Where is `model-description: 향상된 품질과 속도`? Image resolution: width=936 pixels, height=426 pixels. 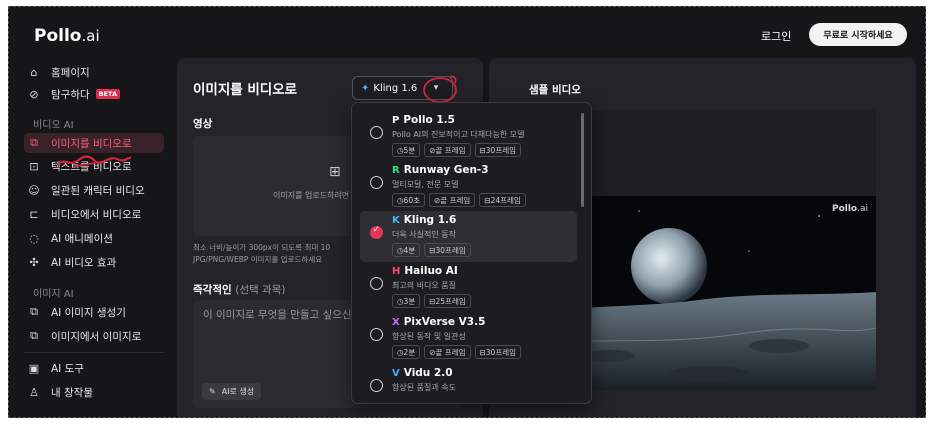
model-description: 향상된 품질과 속도 is located at coordinates (424, 387).